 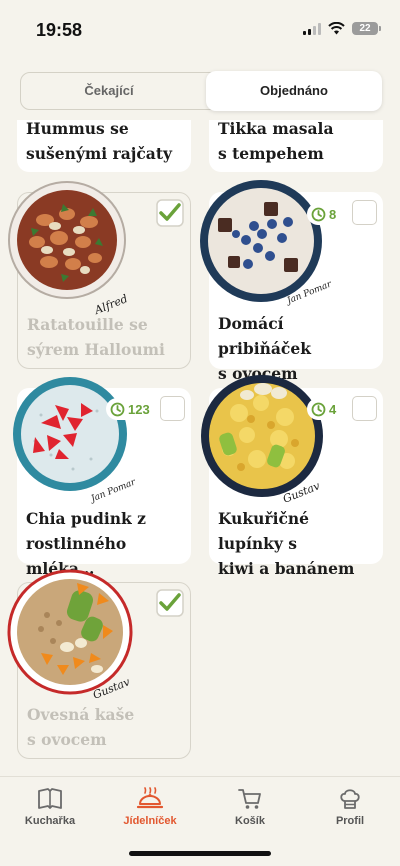 I want to click on nav-profil: Profil, so click(x=350, y=807).